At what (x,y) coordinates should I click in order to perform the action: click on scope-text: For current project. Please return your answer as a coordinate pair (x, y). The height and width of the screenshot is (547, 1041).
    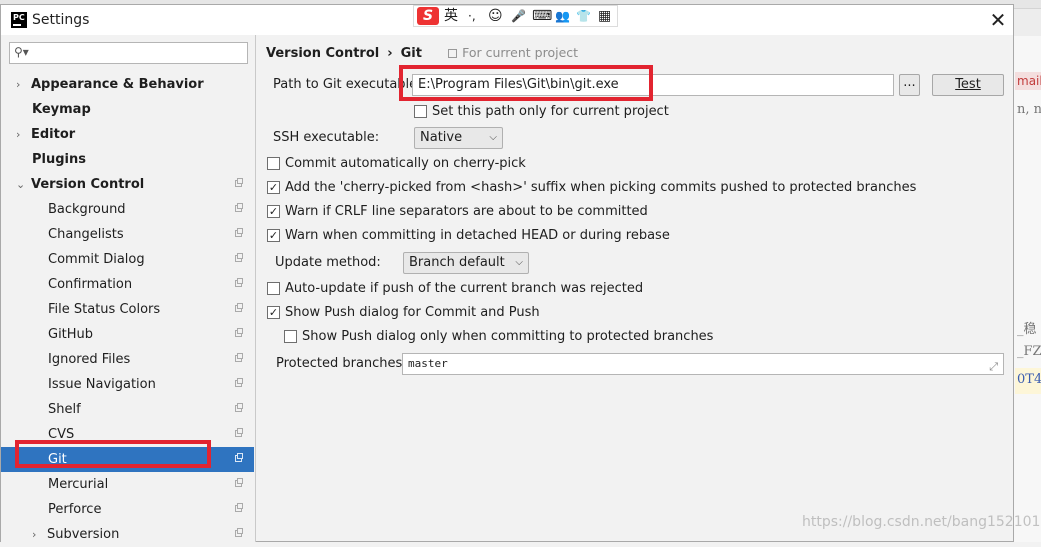
    Looking at the image, I should click on (520, 52).